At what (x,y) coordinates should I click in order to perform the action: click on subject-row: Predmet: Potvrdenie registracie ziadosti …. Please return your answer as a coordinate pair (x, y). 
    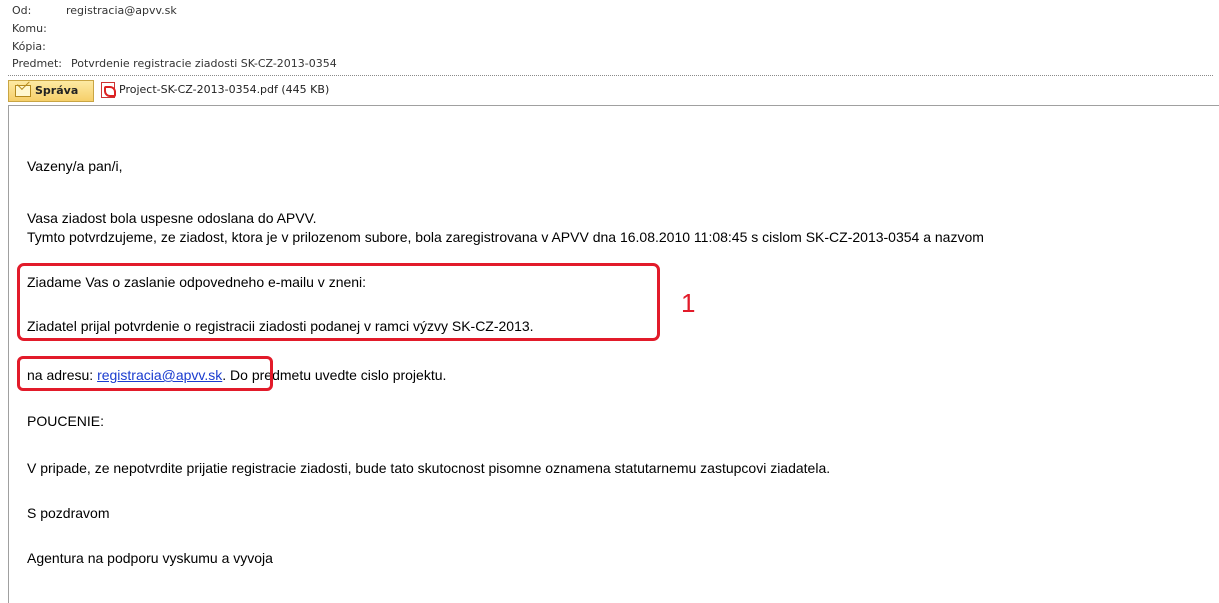
    Looking at the image, I should click on (174, 64).